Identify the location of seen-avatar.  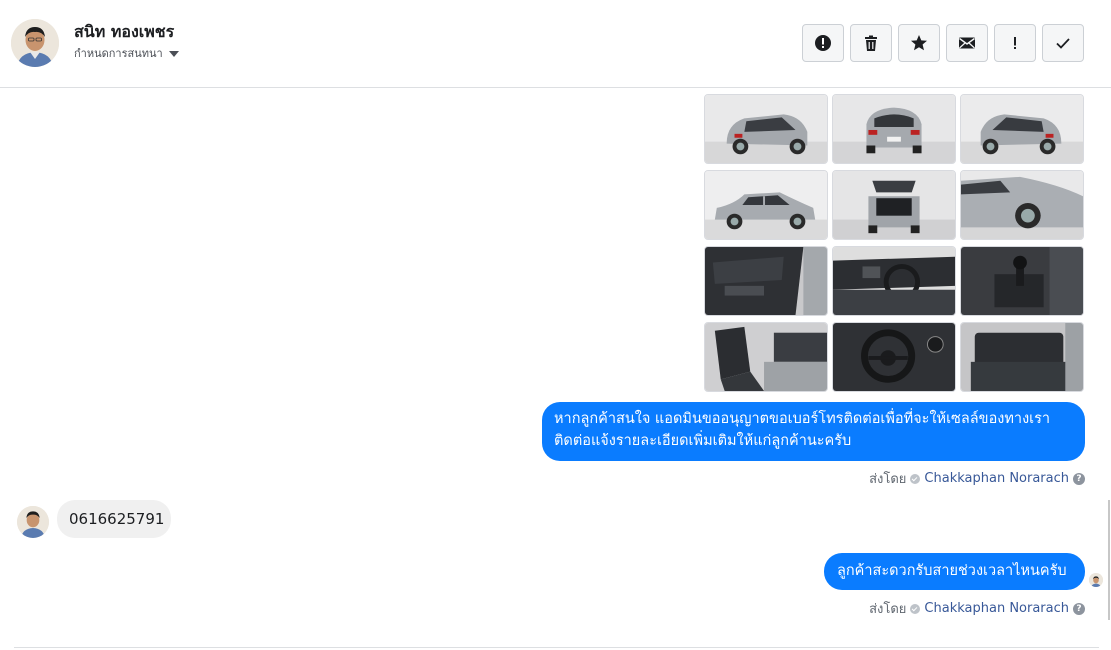
(1096, 580).